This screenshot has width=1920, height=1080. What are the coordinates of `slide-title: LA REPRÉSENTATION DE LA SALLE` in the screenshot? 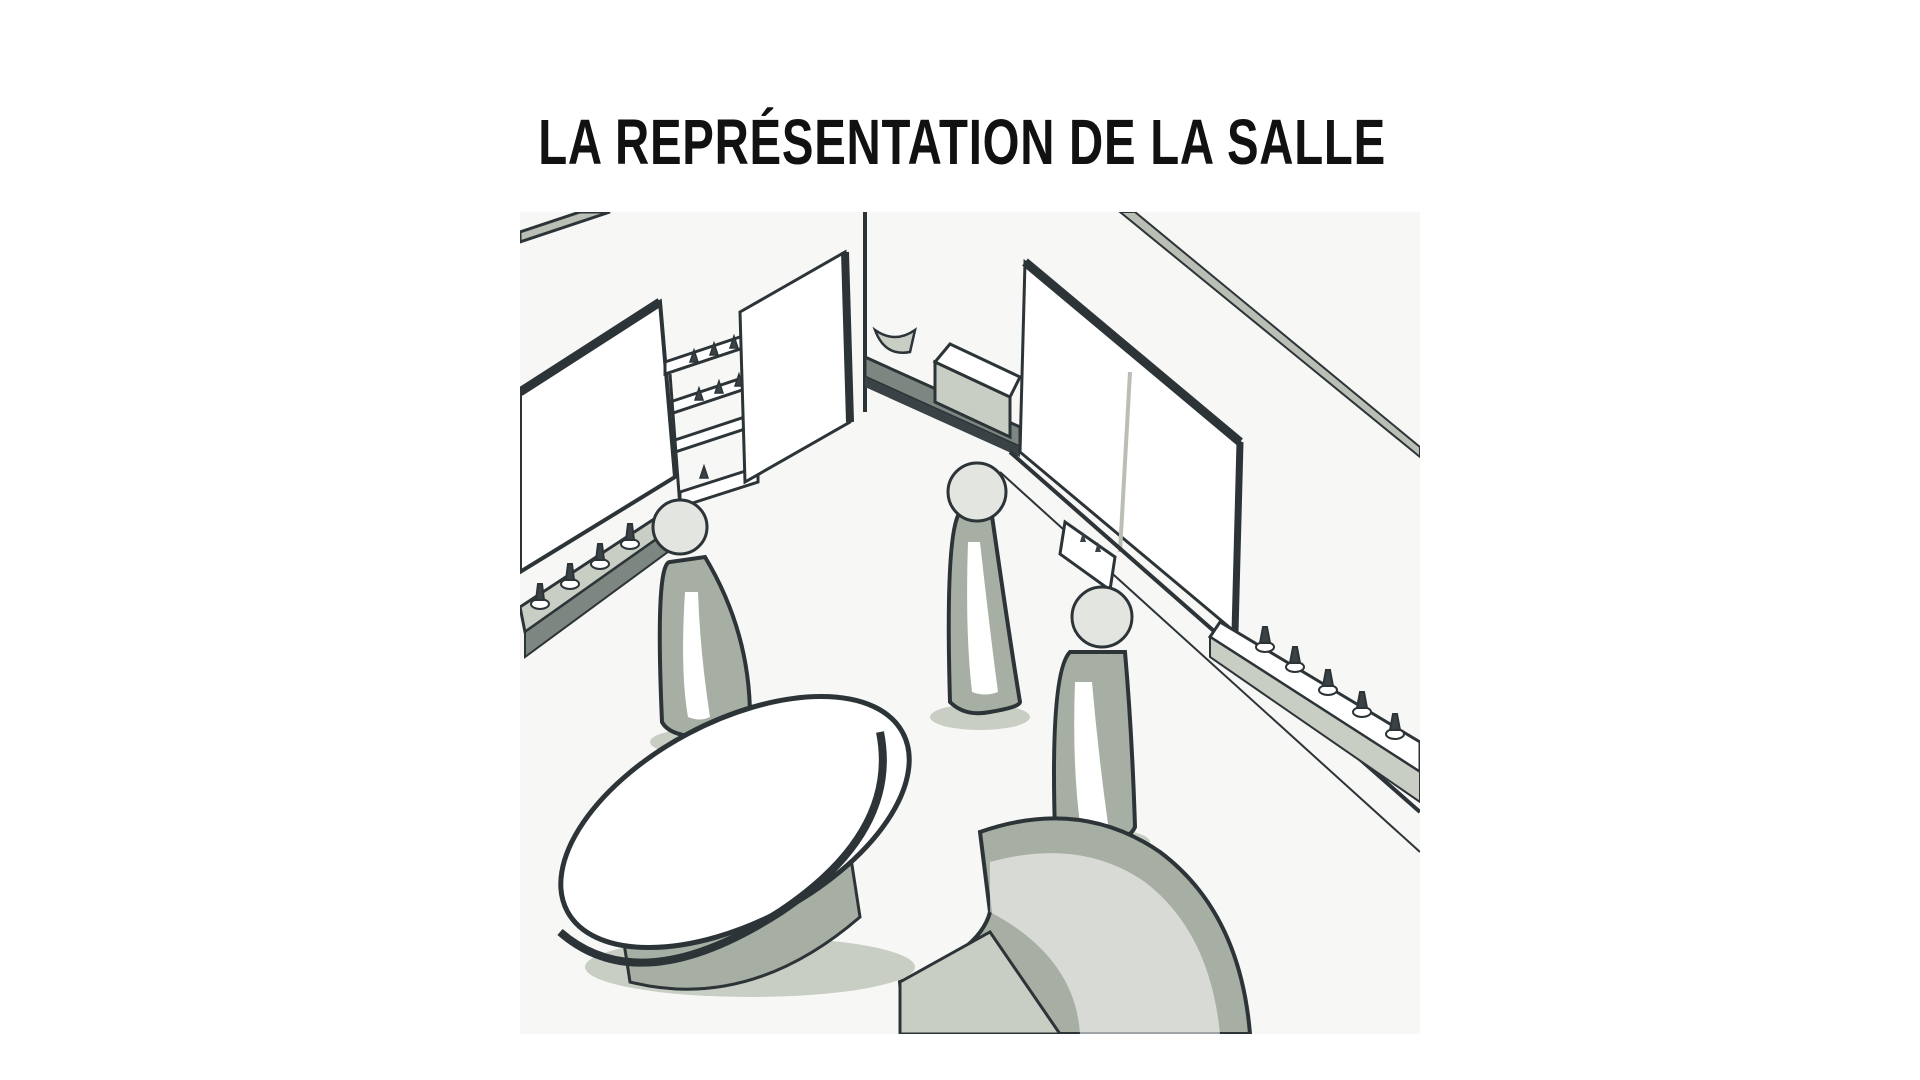 It's located at (962, 142).